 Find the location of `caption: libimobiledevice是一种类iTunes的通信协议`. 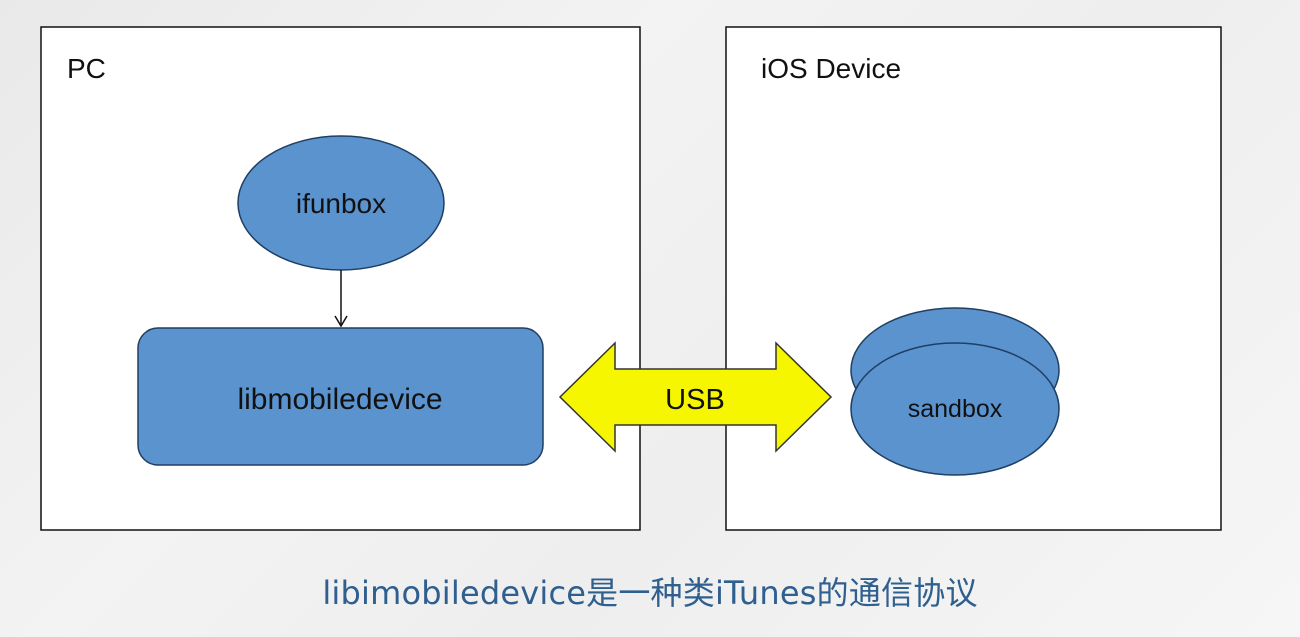

caption: libimobiledevice是一种类iTunes的通信协议 is located at coordinates (650, 593).